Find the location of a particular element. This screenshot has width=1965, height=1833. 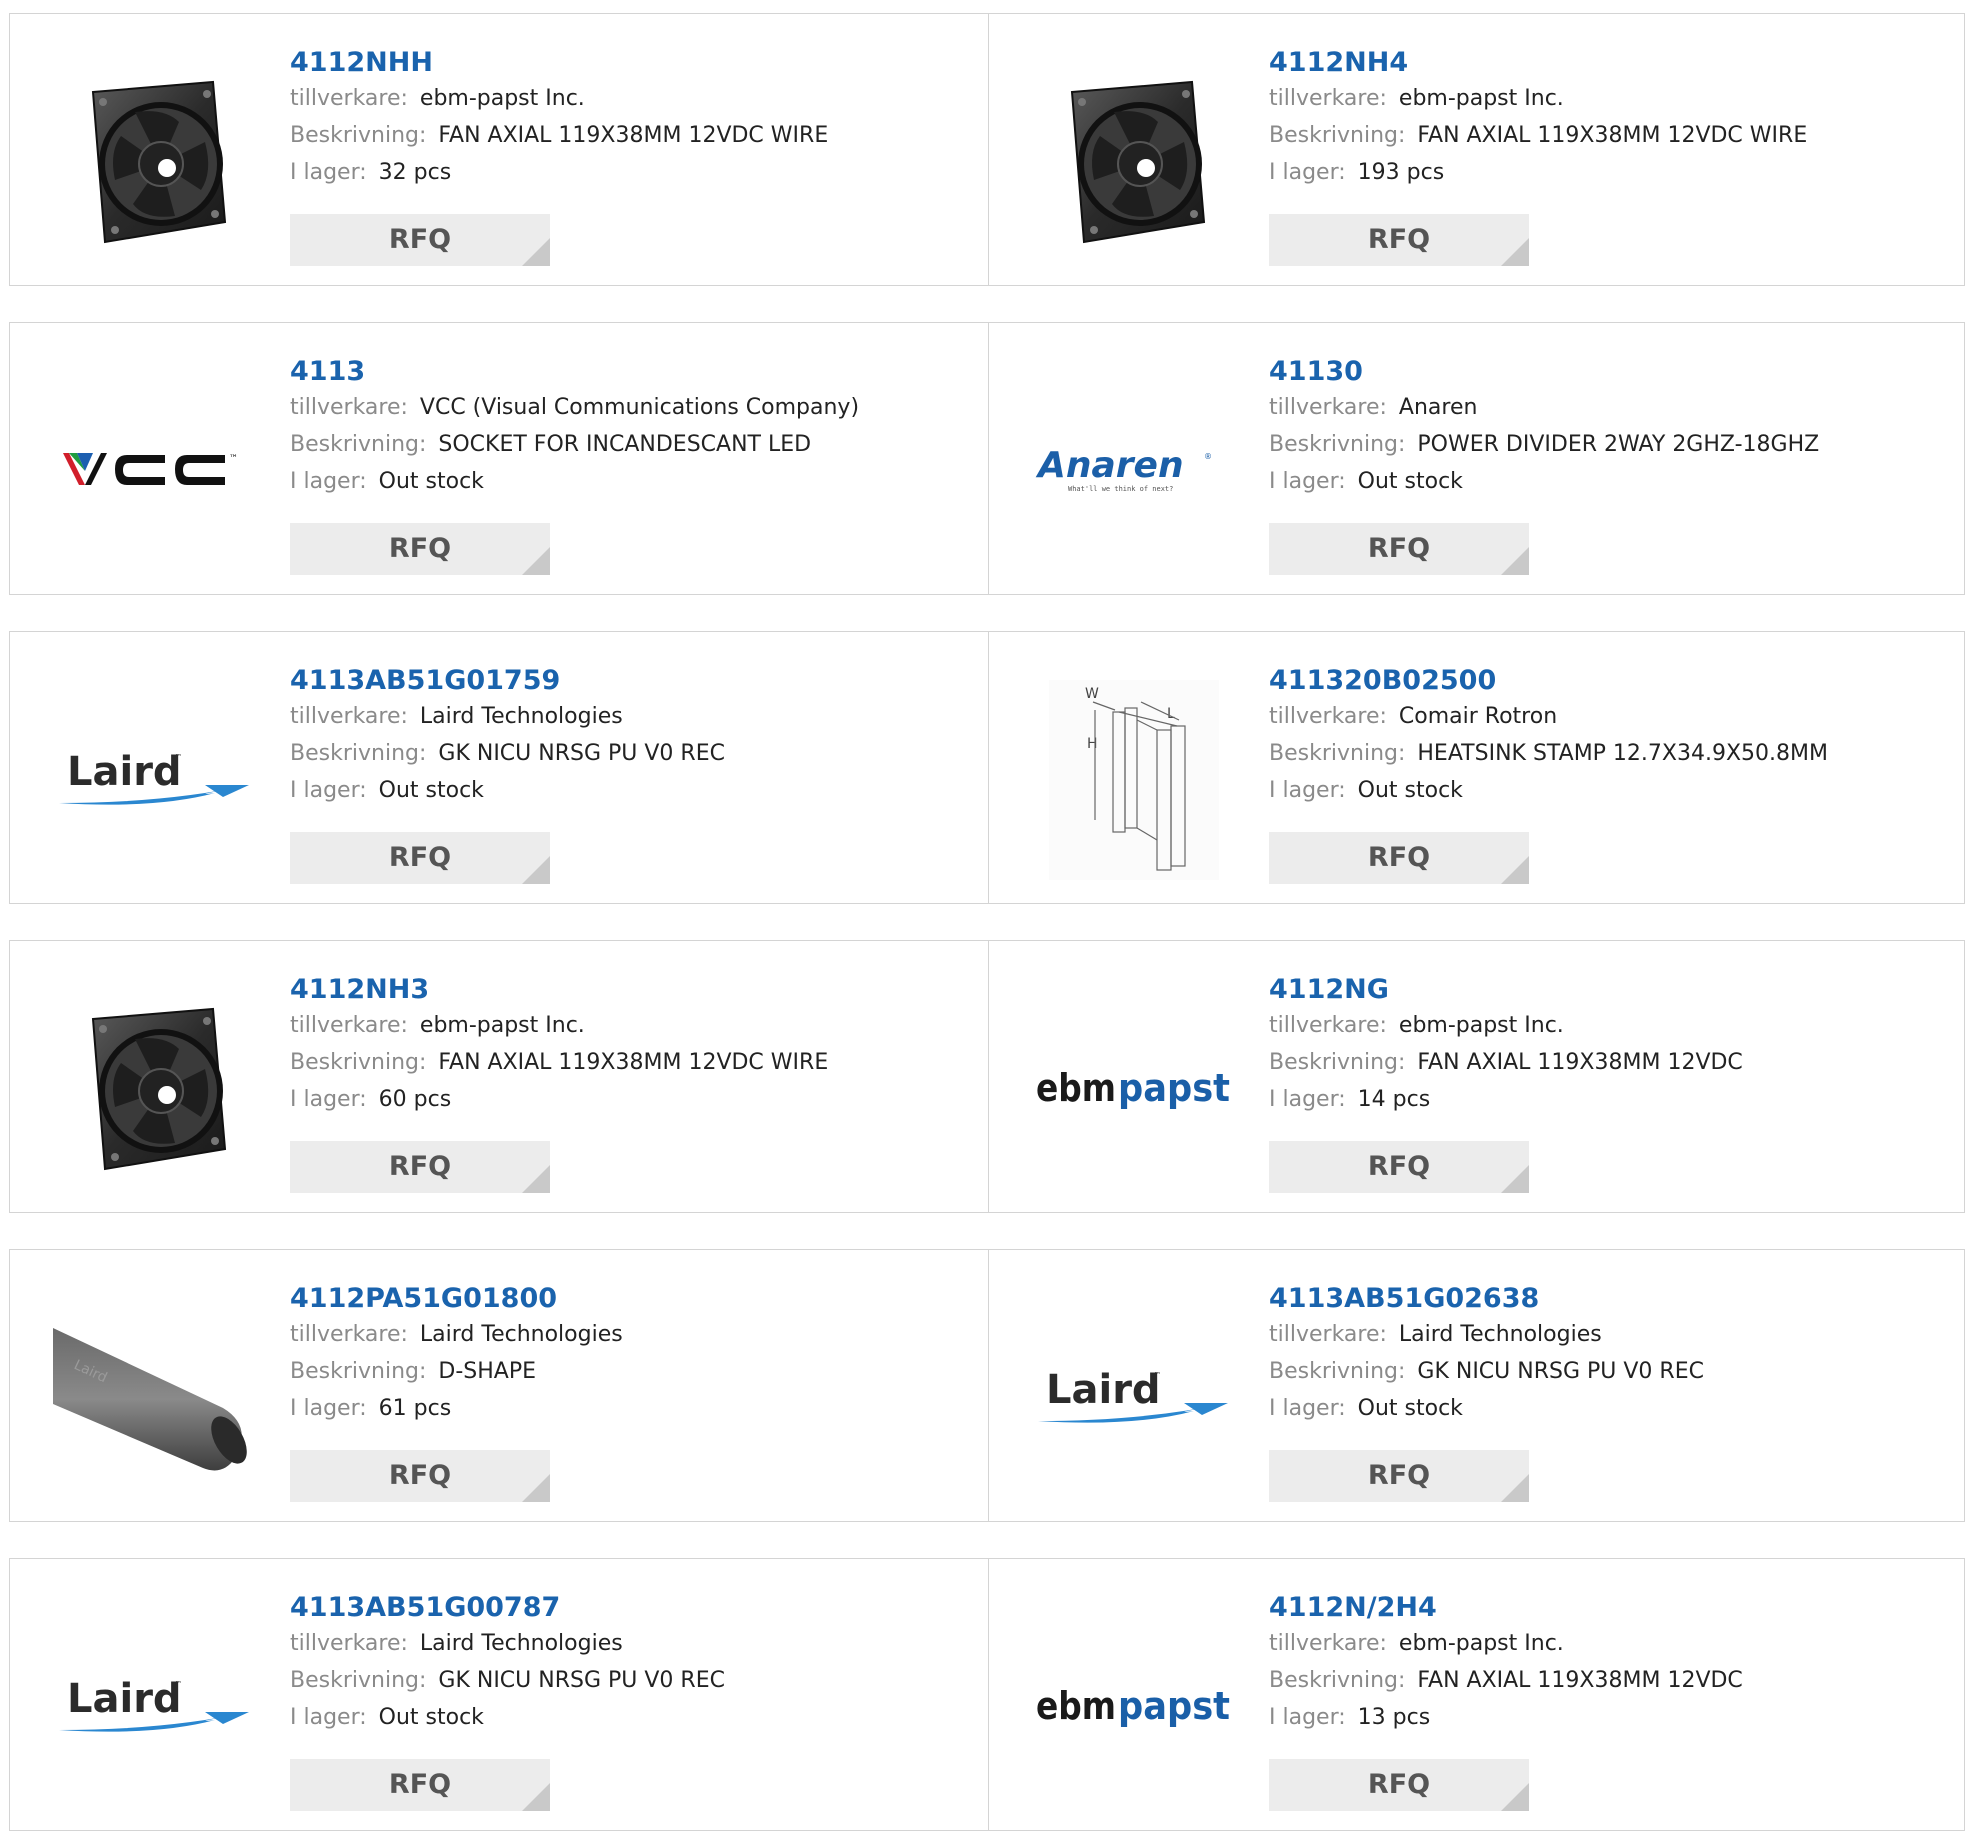

manufacturer-value: Anaren is located at coordinates (1438, 407).